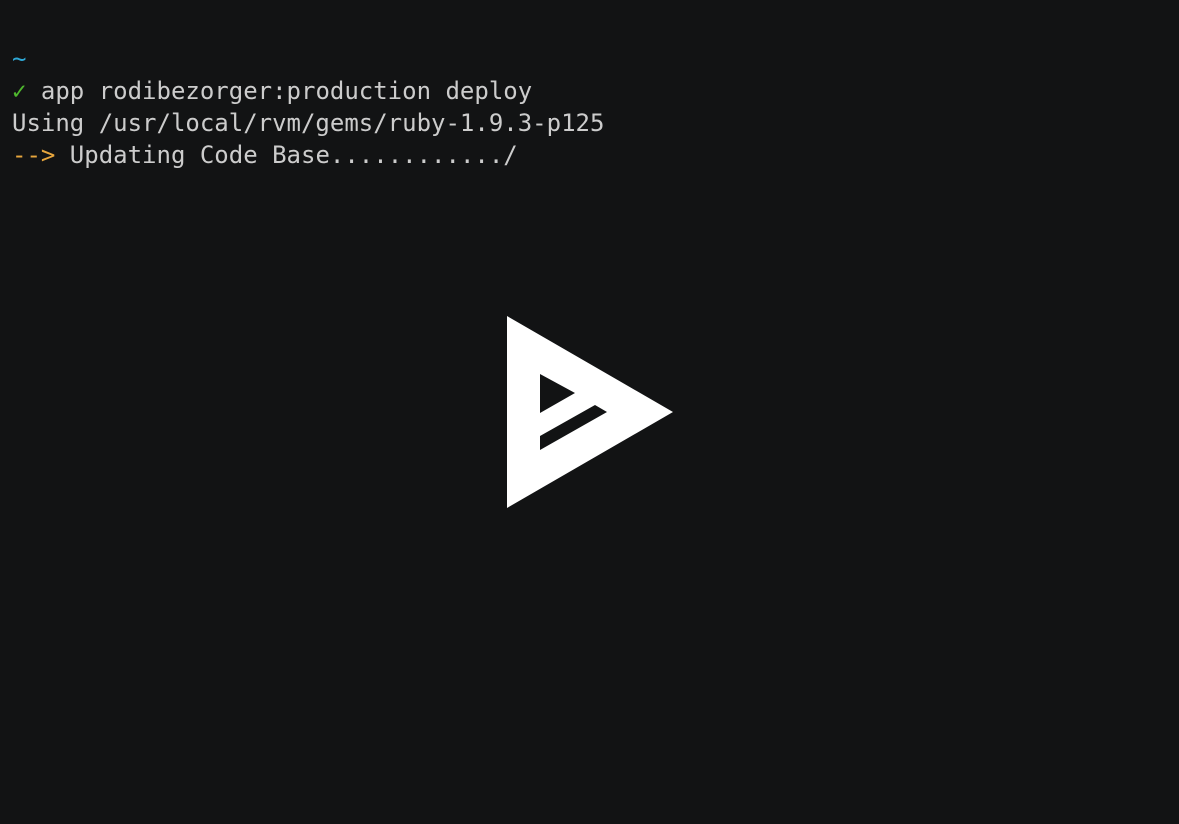 This screenshot has width=1179, height=824. Describe the element at coordinates (19, 59) in the screenshot. I see `prompt-tilde: ~` at that location.